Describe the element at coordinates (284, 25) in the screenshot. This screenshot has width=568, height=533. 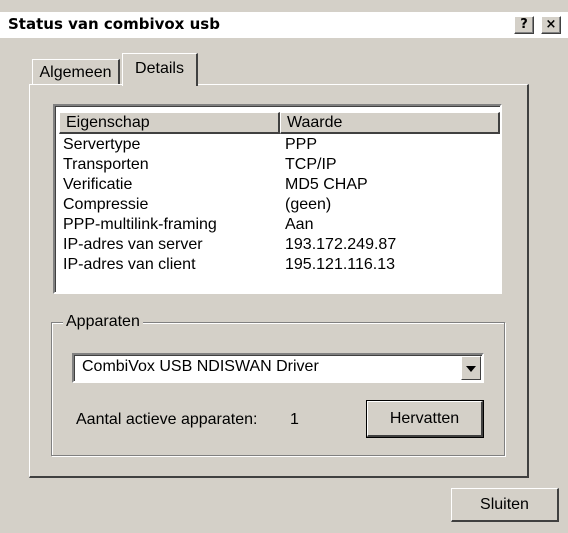
I see `title-bar: Status van combivox usb ? ×` at that location.